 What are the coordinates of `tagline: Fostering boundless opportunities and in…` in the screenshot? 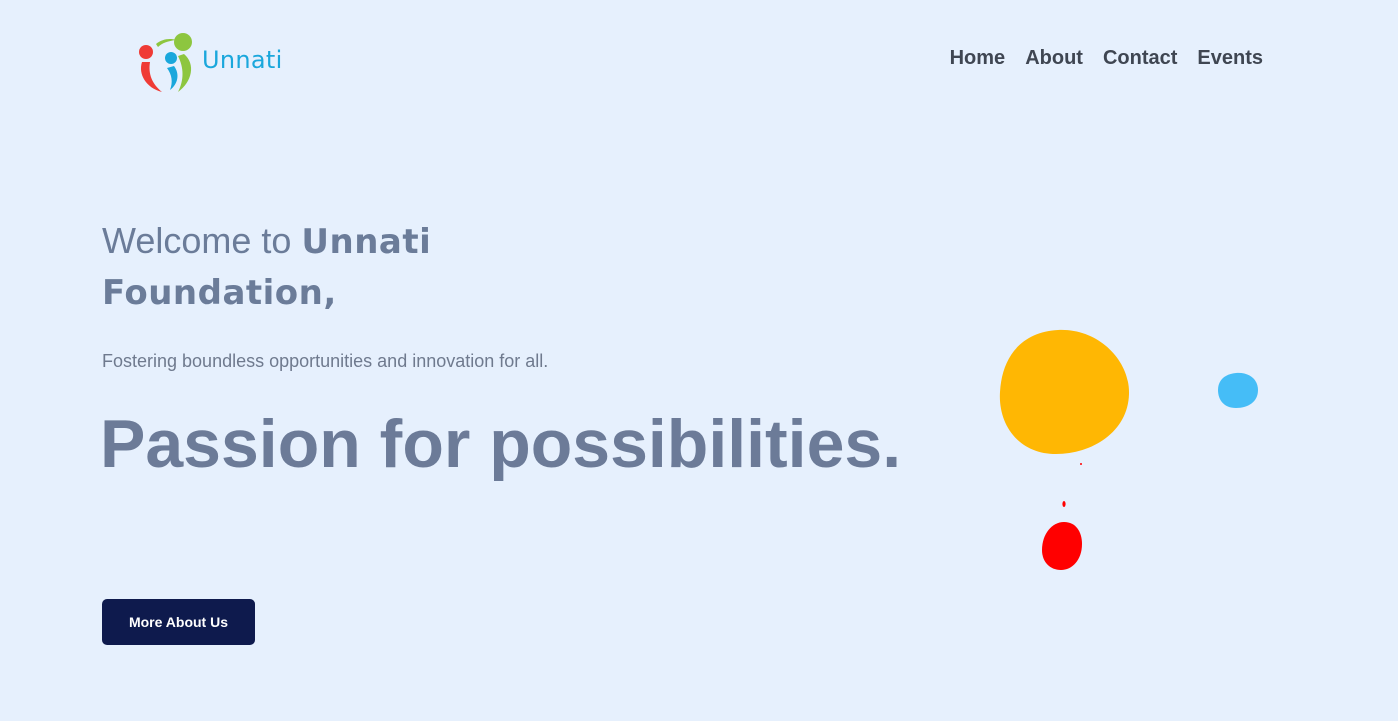 It's located at (325, 361).